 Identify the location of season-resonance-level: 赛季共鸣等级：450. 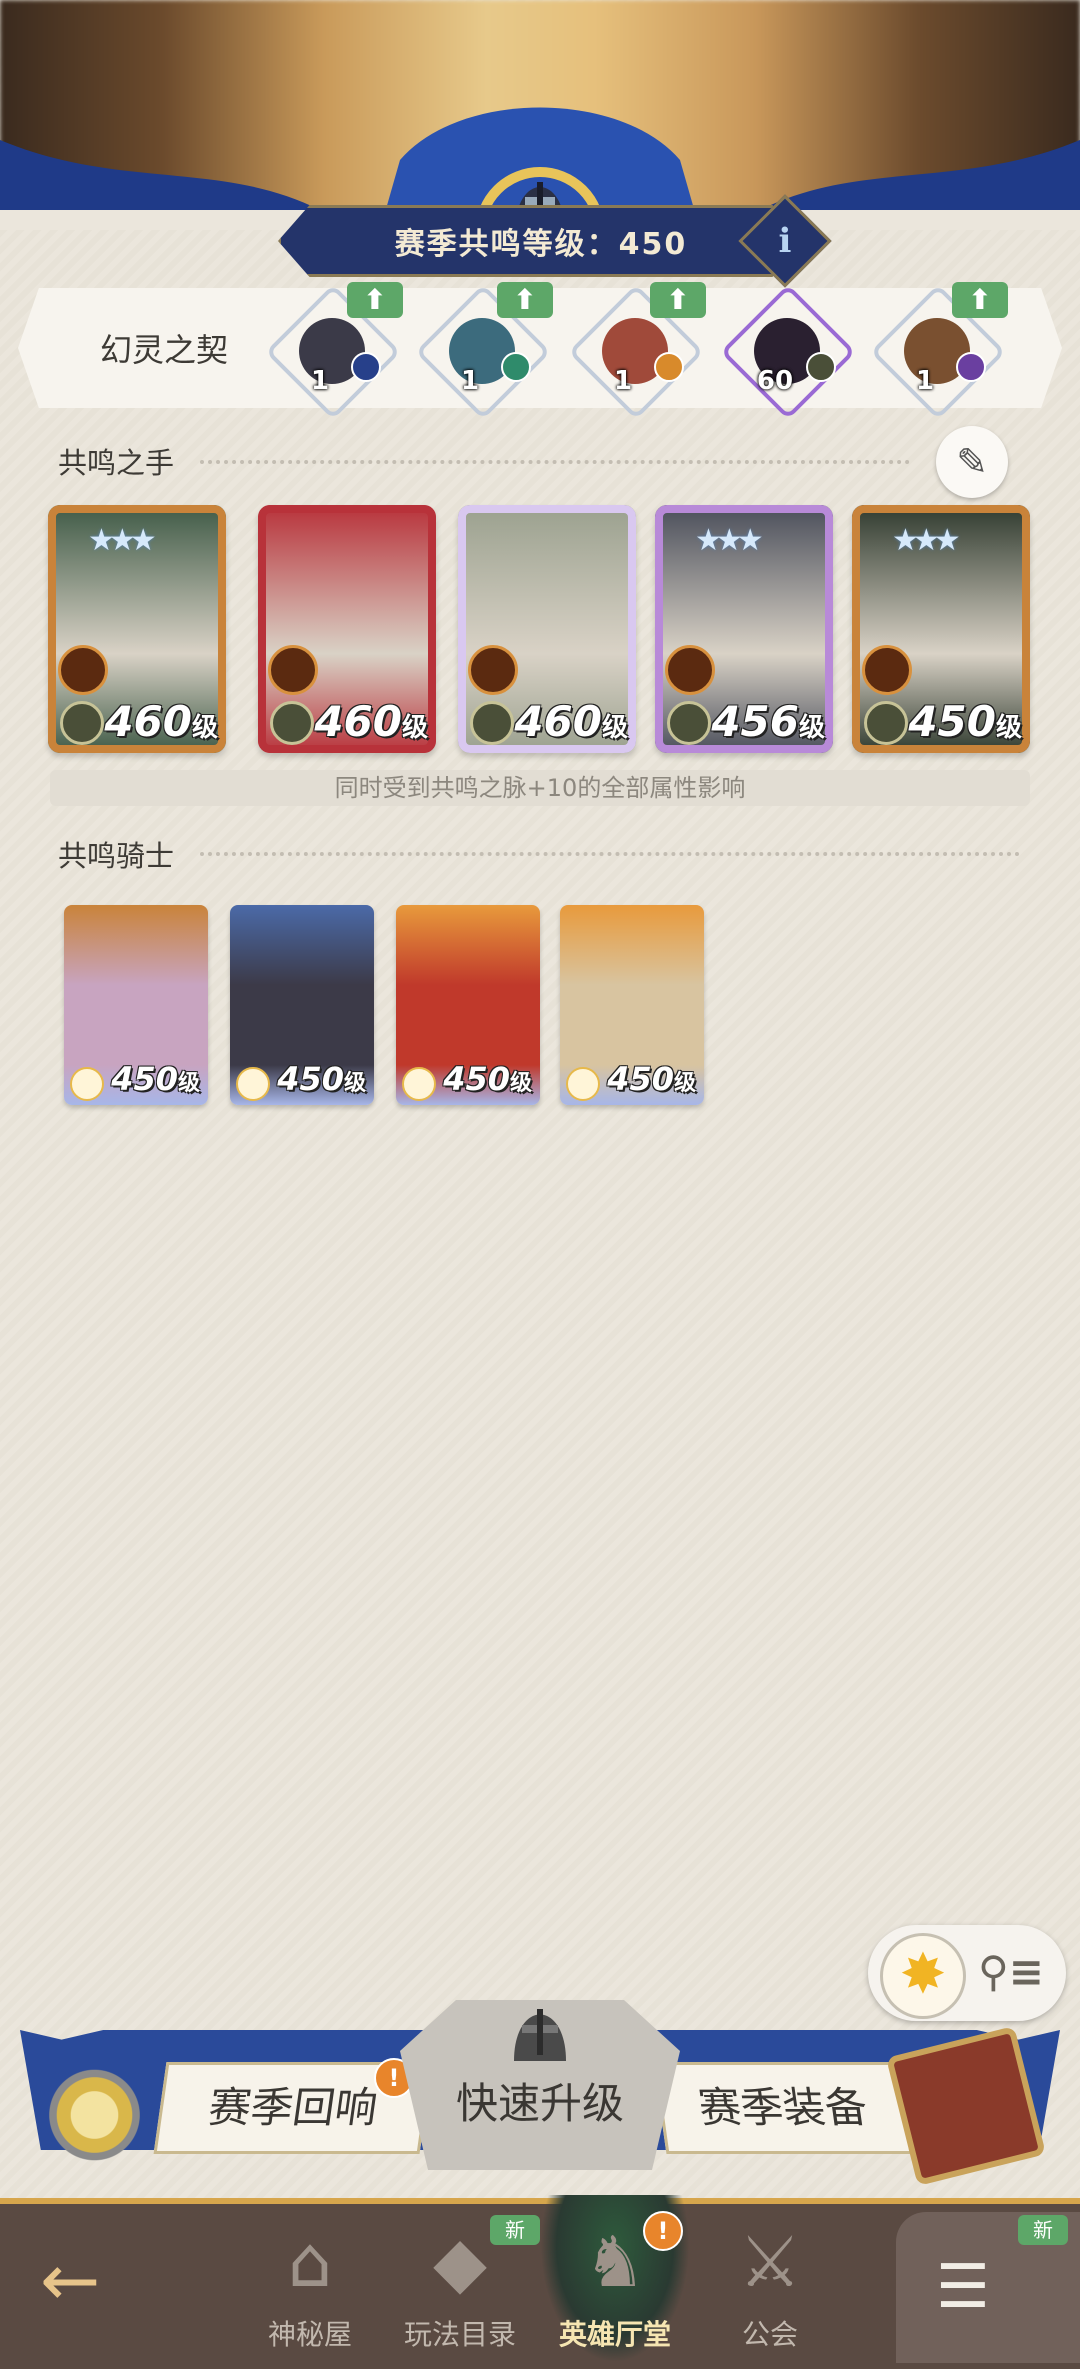
(541, 241).